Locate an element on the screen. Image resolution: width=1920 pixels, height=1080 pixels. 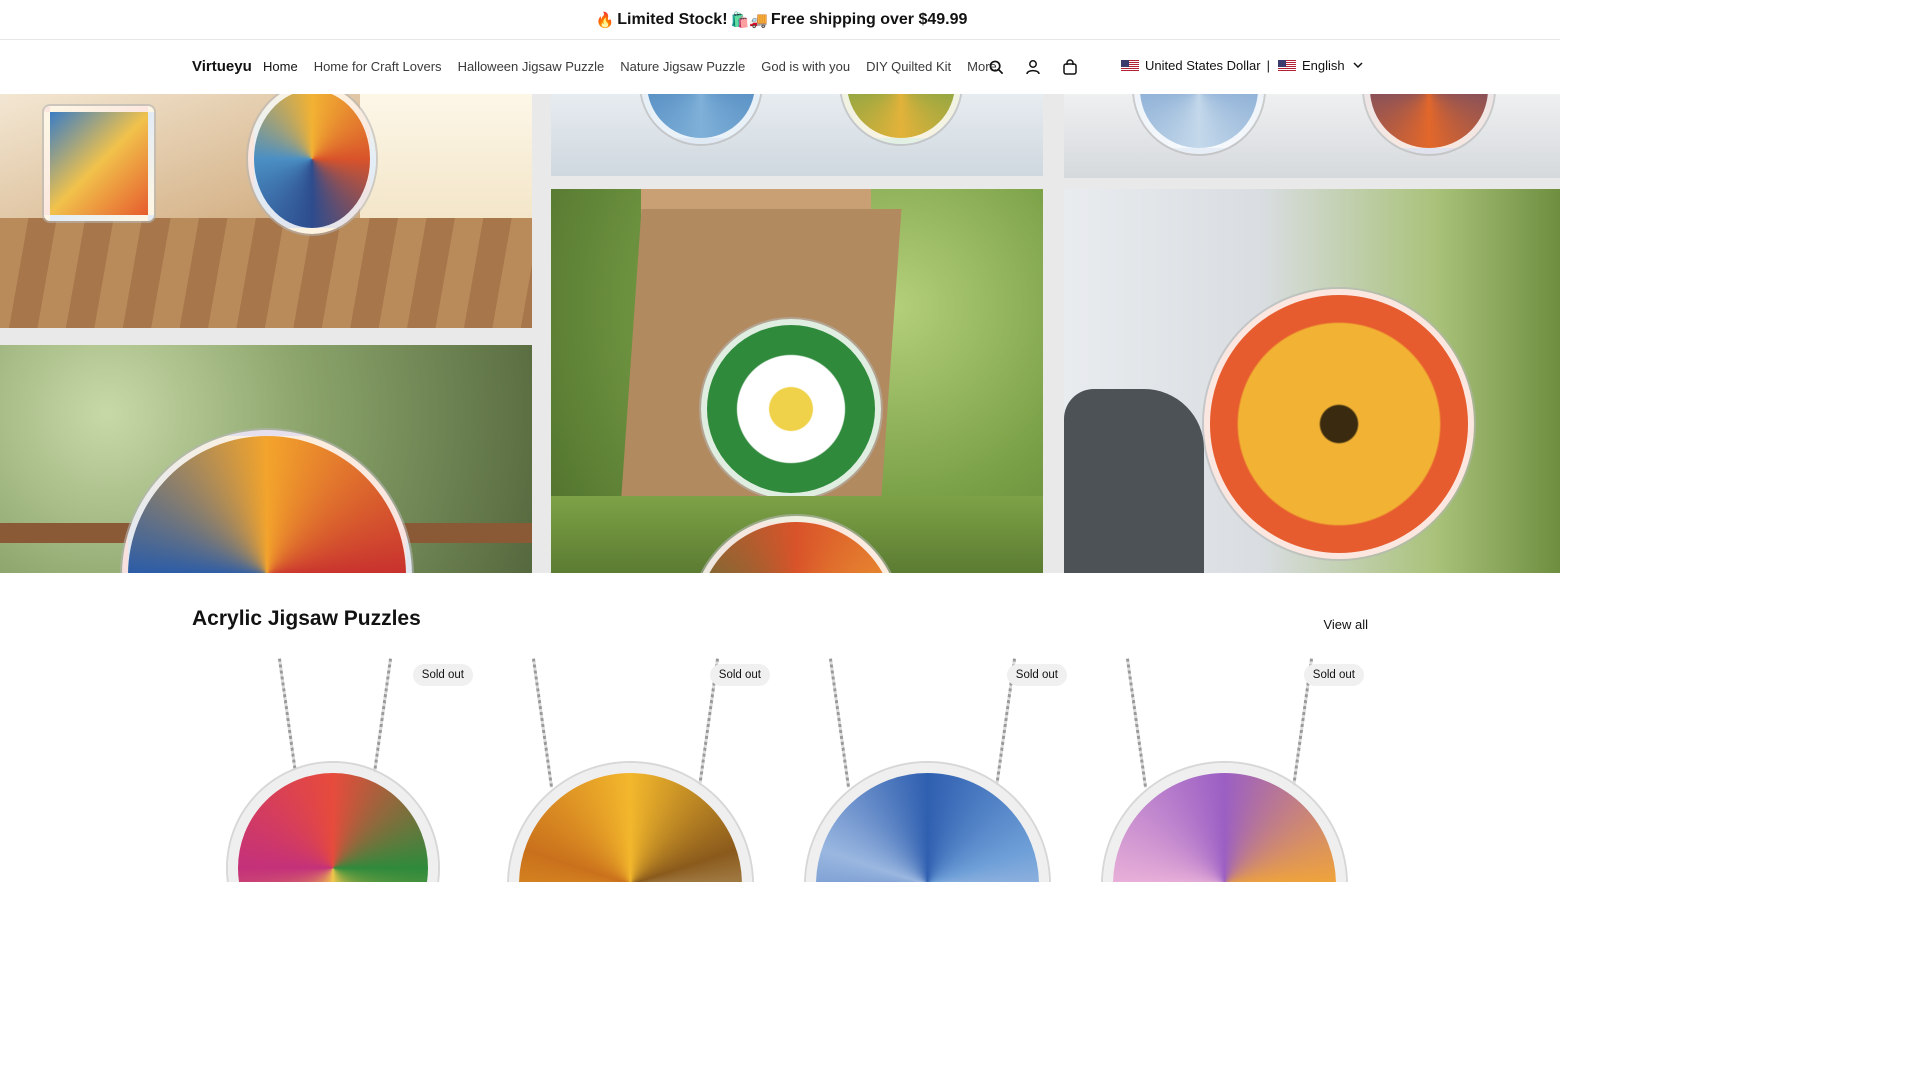
chevron-down-icon is located at coordinates (1358, 66).